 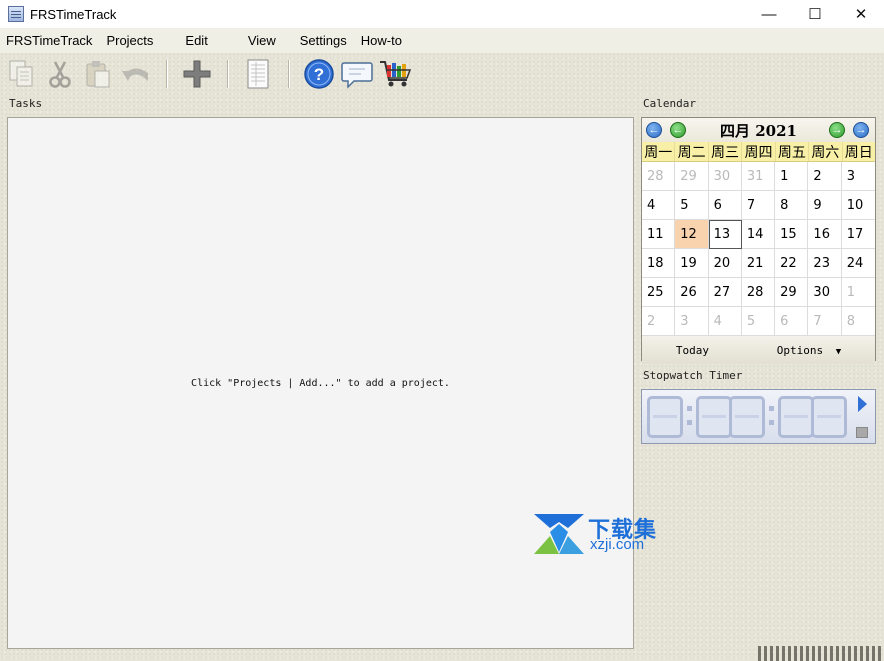 What do you see at coordinates (16, 14) in the screenshot?
I see `app-icon` at bounding box center [16, 14].